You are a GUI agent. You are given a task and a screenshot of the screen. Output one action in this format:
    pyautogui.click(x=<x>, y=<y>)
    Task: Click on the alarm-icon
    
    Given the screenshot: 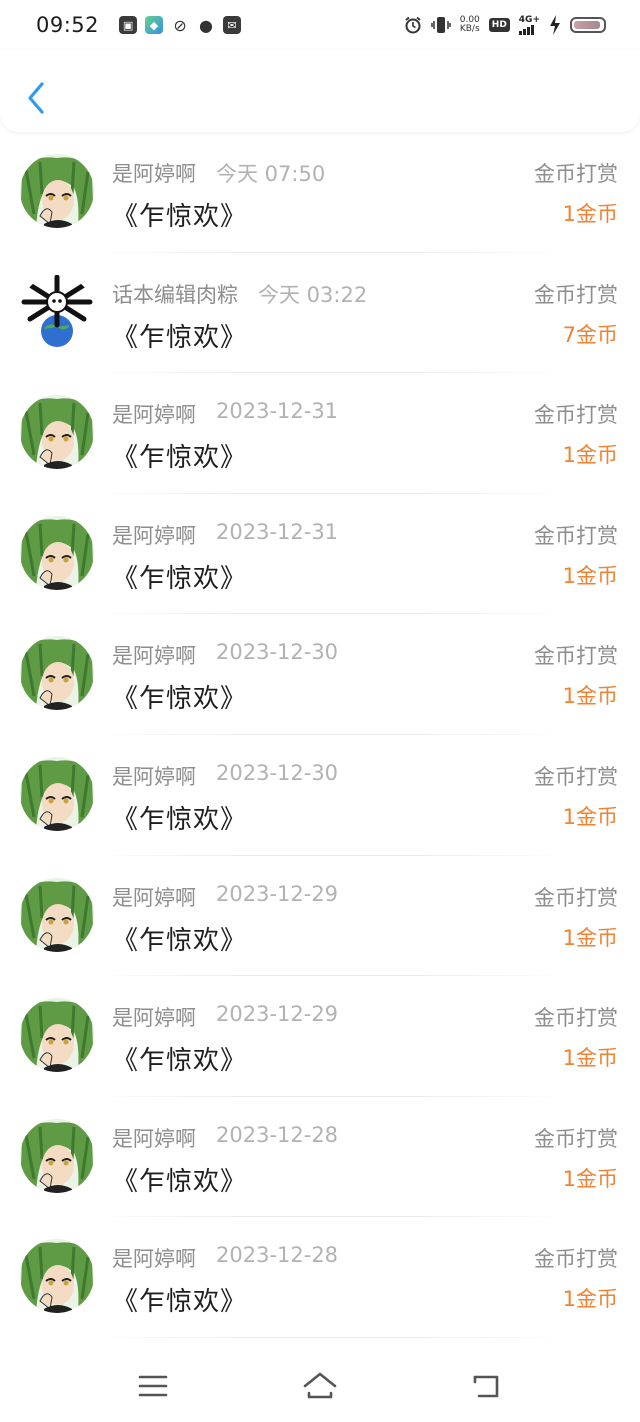 What is the action you would take?
    pyautogui.click(x=413, y=25)
    